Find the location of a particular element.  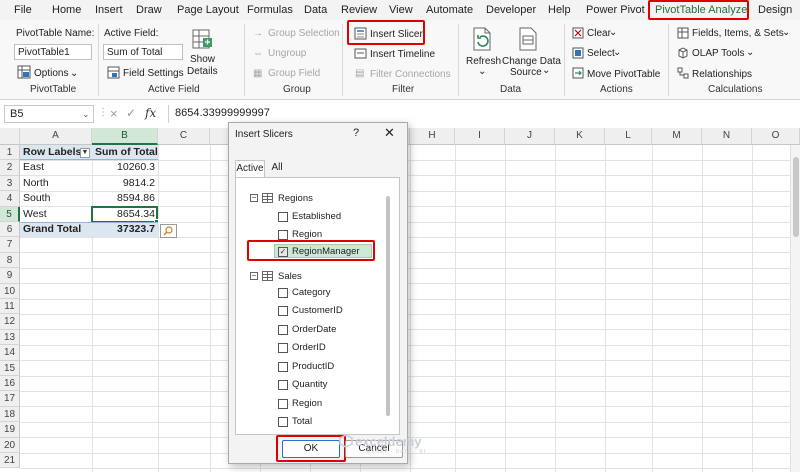

change-data-source-label-1: Change Data is located at coordinates (531, 61).